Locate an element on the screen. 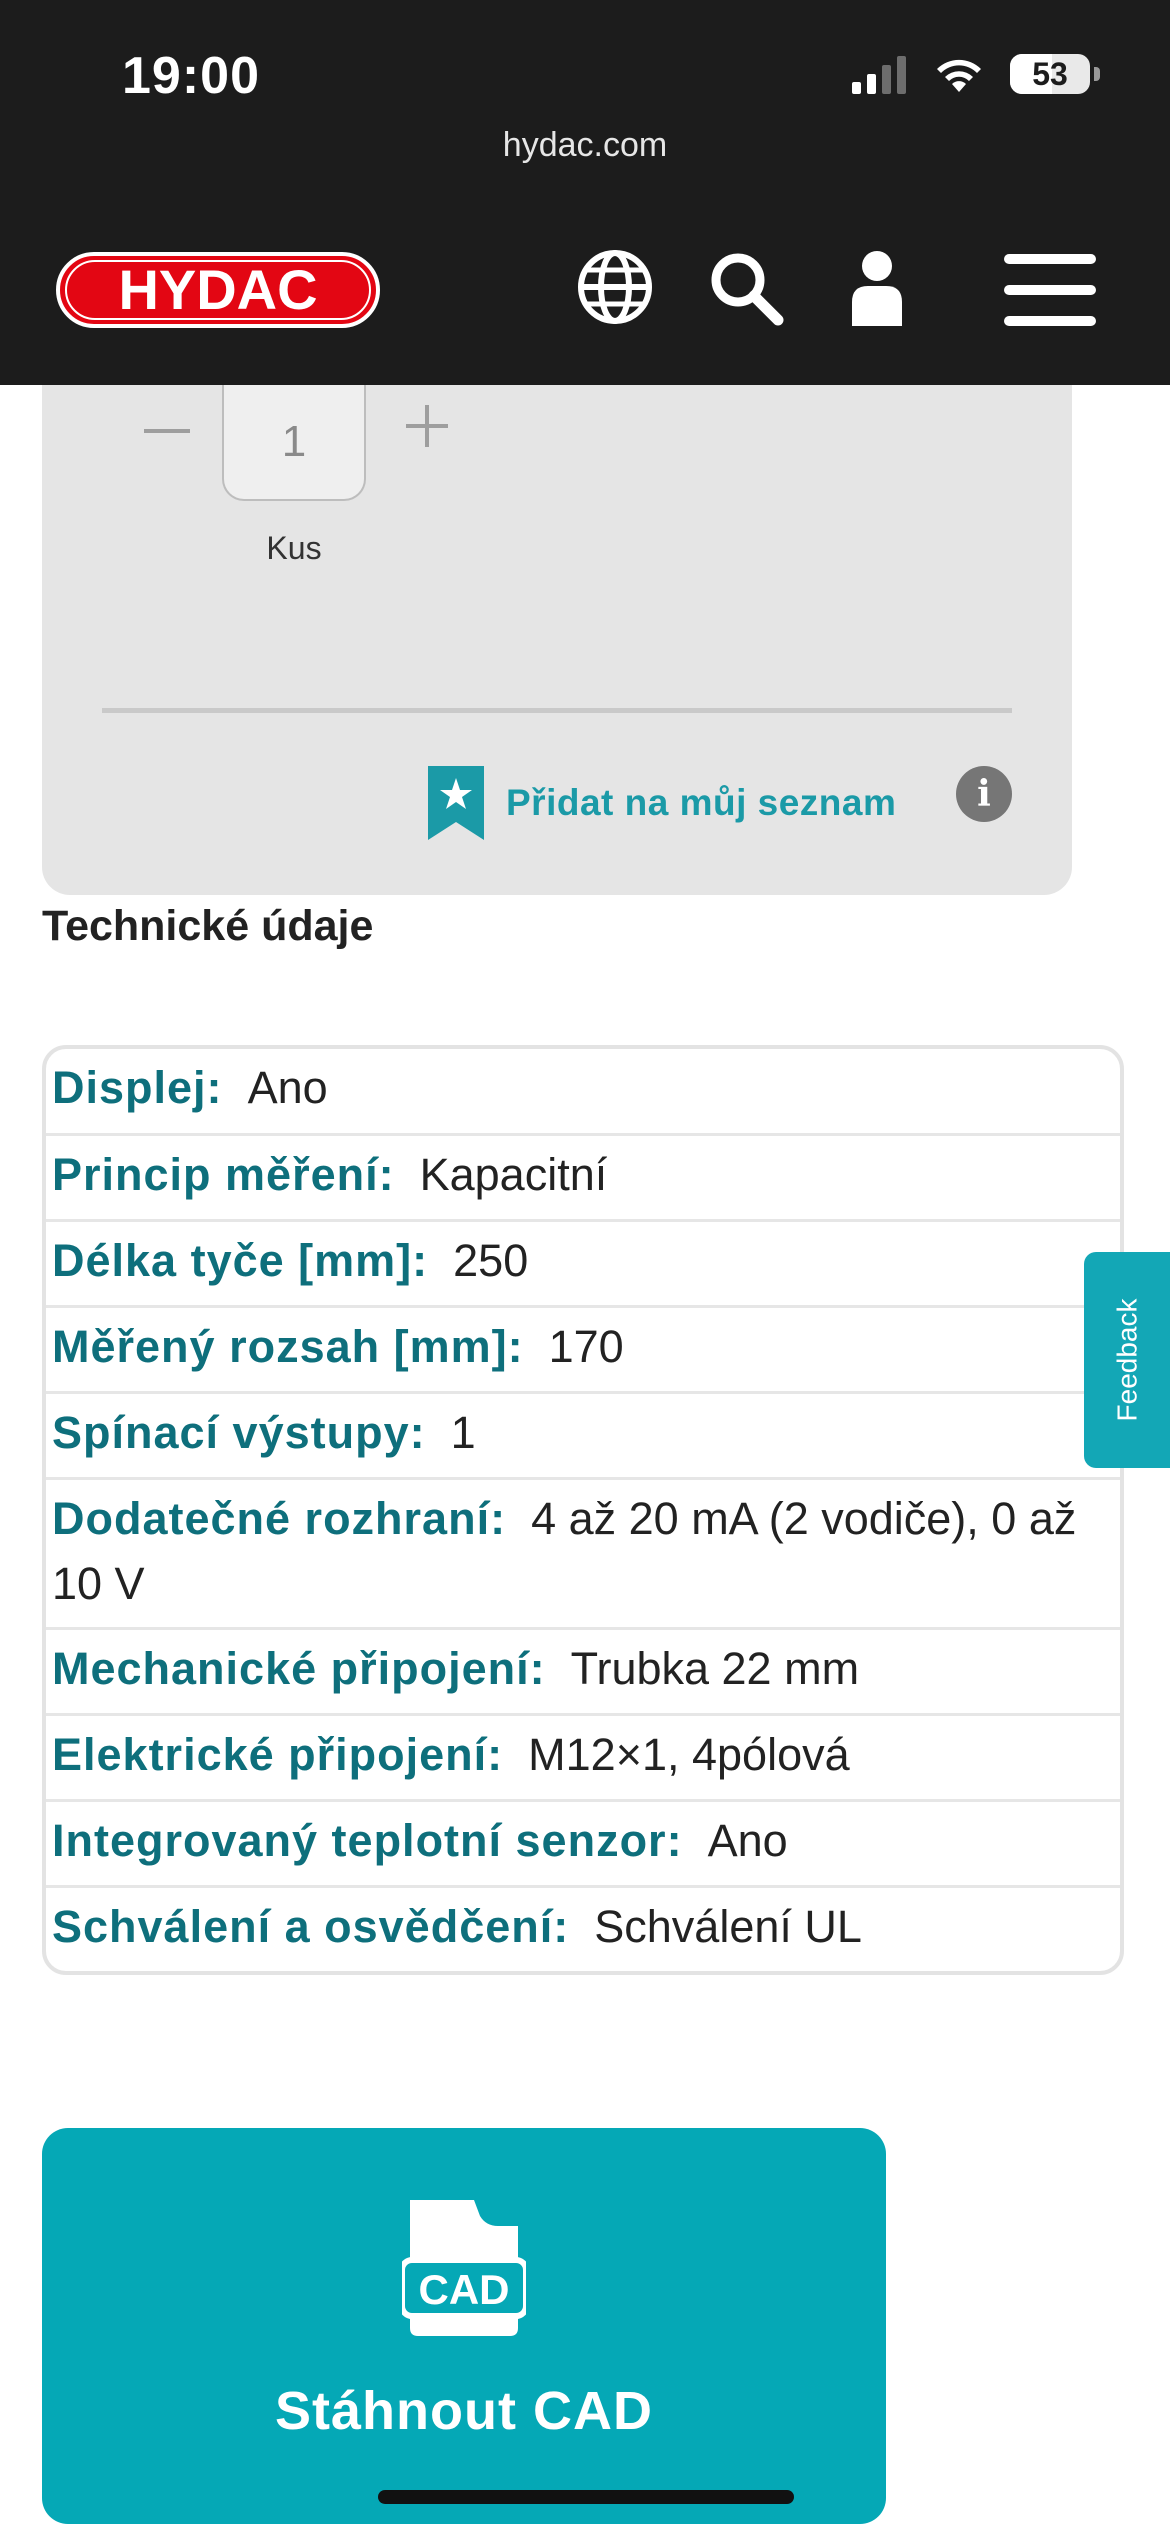 The width and height of the screenshot is (1170, 2532). spec-key: Schválení a osvědčení: is located at coordinates (311, 1926).